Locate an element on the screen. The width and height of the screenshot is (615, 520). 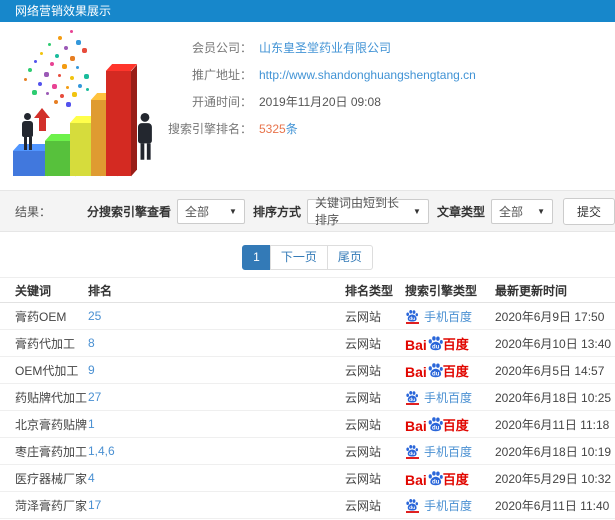
table-row: OEM代加工 9 云网站 Bai du 百度 2020年6月5日 14:57 is located at coordinates (307, 370).